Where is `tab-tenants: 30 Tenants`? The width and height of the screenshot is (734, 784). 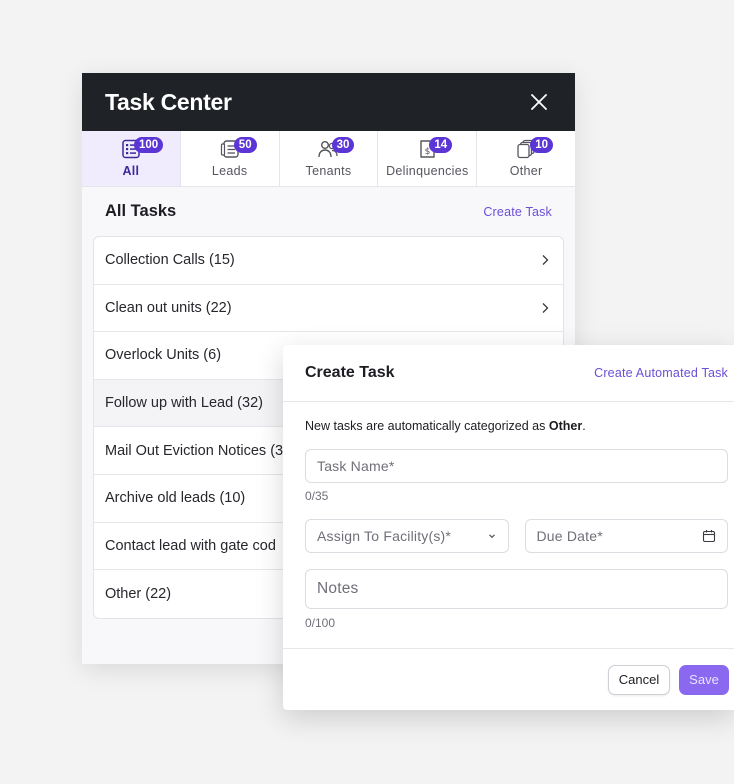
tab-tenants: 30 Tenants is located at coordinates (329, 158).